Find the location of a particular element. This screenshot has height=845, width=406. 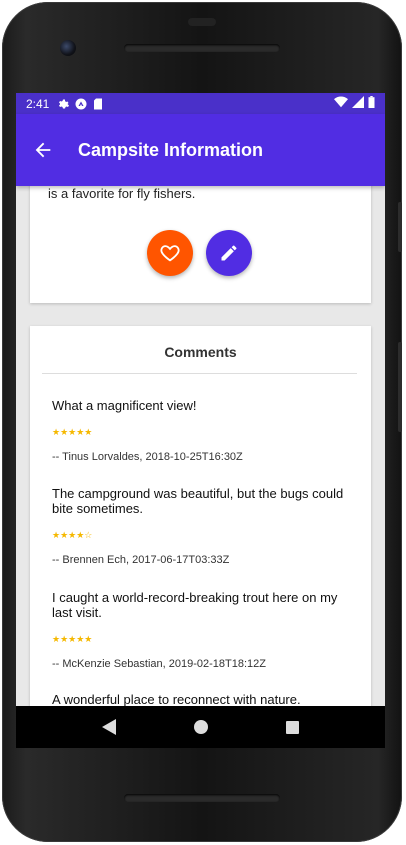

divider is located at coordinates (199, 373).